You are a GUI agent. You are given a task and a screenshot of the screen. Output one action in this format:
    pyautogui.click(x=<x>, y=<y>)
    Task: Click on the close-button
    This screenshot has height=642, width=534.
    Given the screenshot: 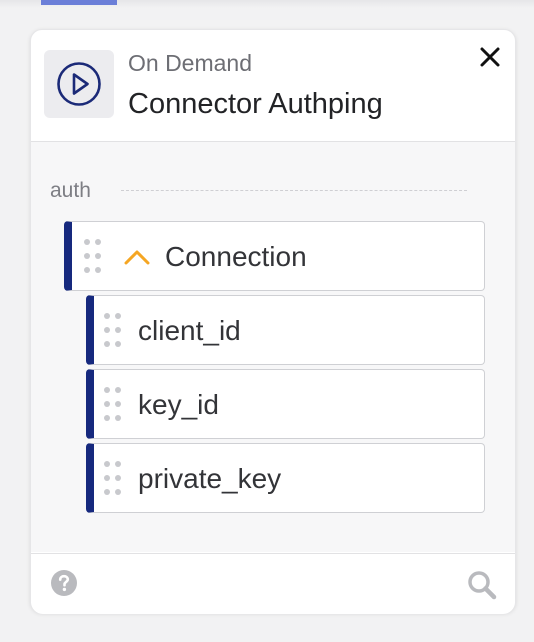 What is the action you would take?
    pyautogui.click(x=490, y=57)
    